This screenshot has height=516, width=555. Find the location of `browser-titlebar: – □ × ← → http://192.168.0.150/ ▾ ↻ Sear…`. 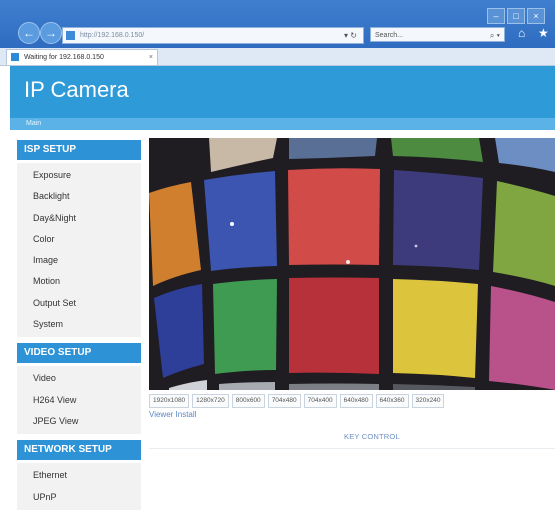

browser-titlebar: – □ × ← → http://192.168.0.150/ ▾ ↻ Sear… is located at coordinates (277, 24).